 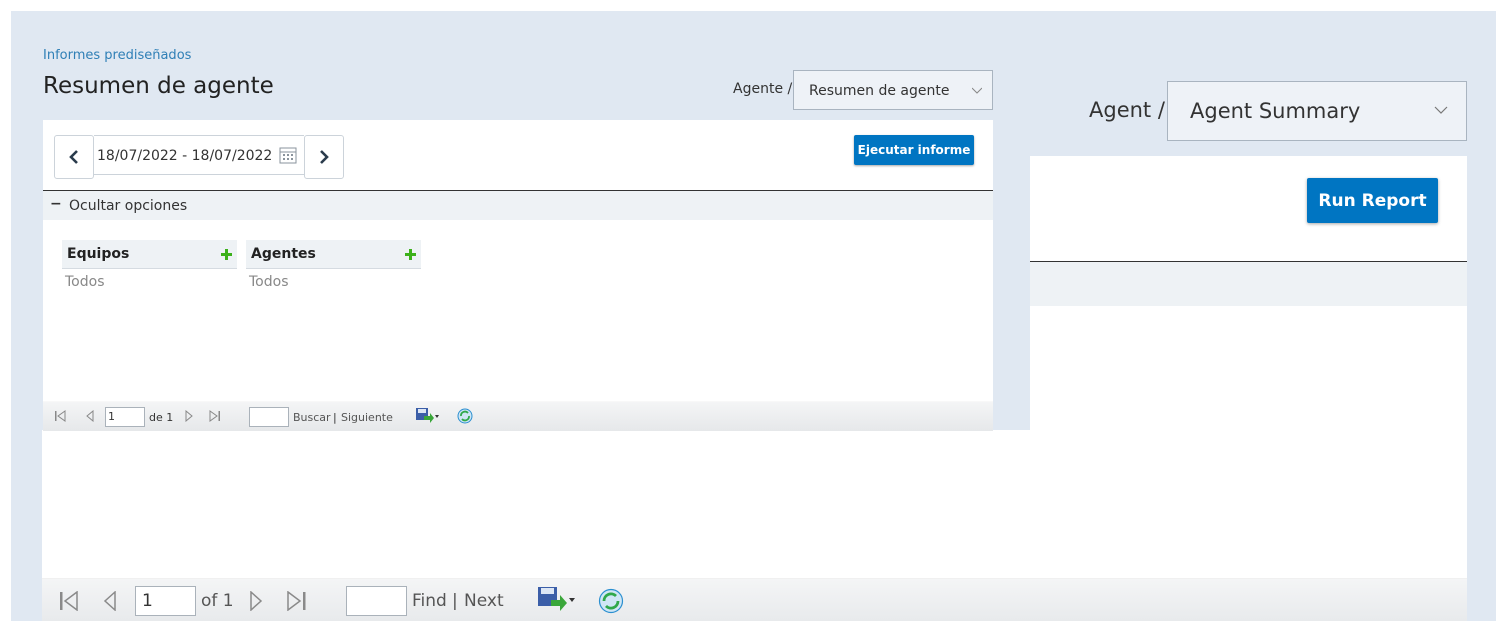 I want to click on run-report-button: Run Report, so click(x=1372, y=200).